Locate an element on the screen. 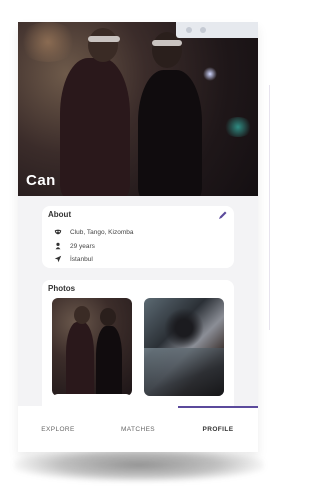 Image resolution: width=320 pixels, height=500 pixels. about-location-text: İstanbul is located at coordinates (81, 259).